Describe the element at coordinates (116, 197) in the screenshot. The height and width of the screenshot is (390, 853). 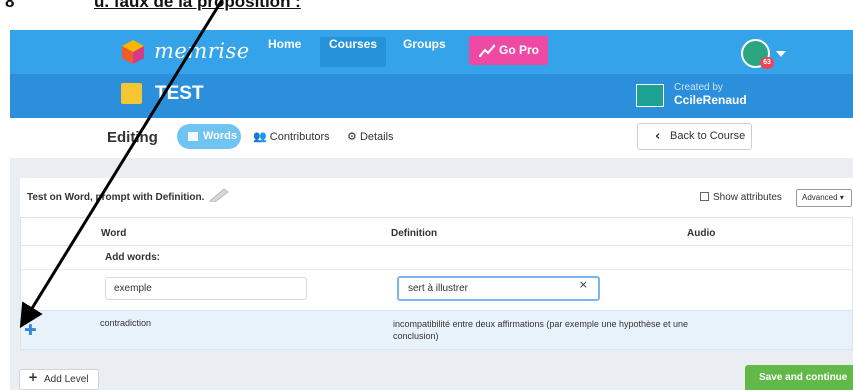
I see `level-title: Test on Word, prompt with Definition.` at that location.